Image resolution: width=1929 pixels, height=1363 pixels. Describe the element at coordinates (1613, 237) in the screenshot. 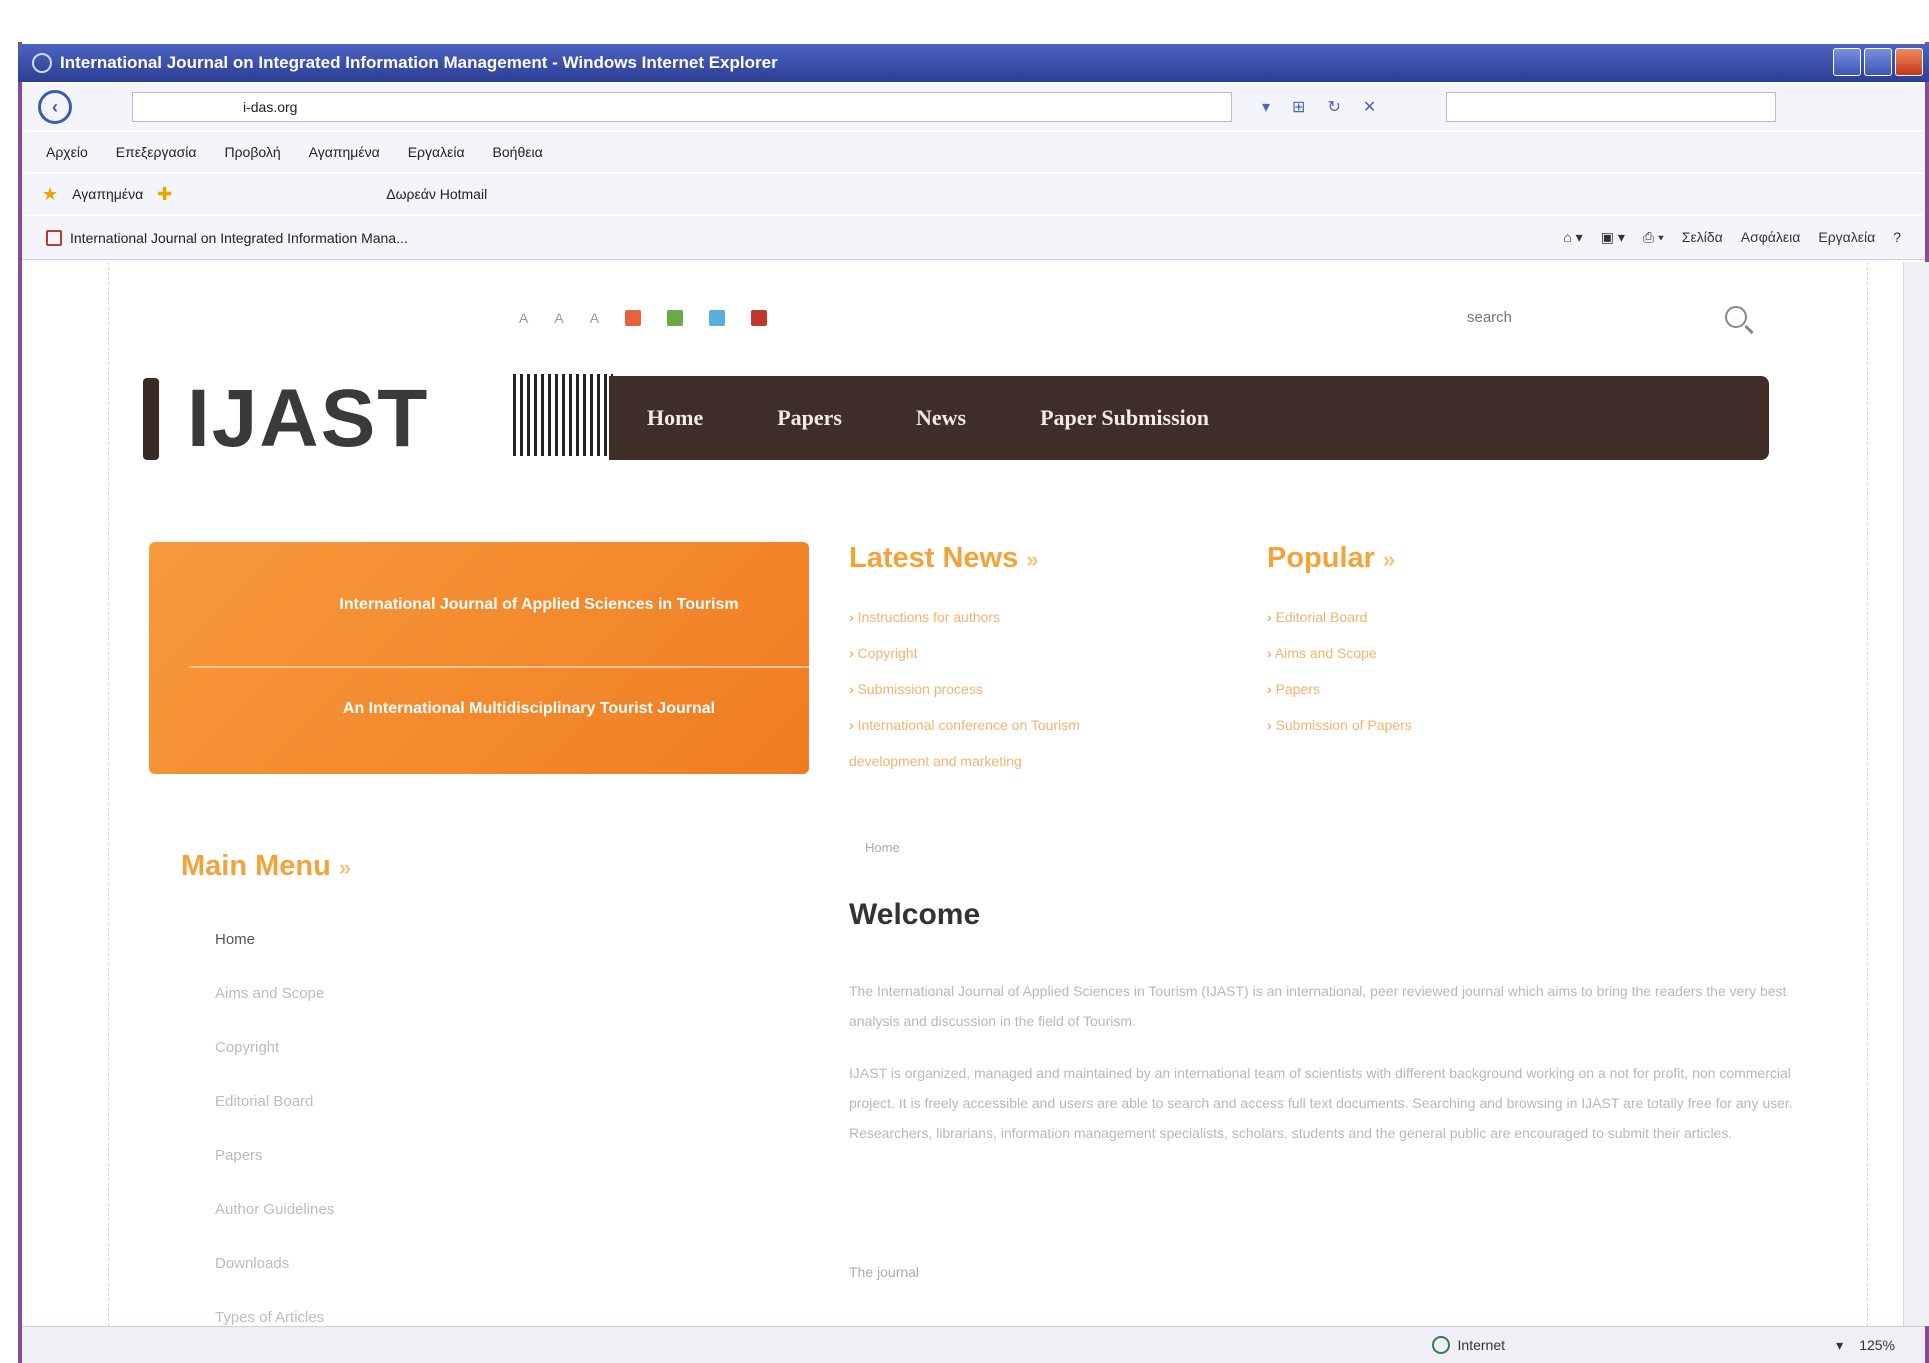

I see `feeds-icon: ▣ ▾` at that location.